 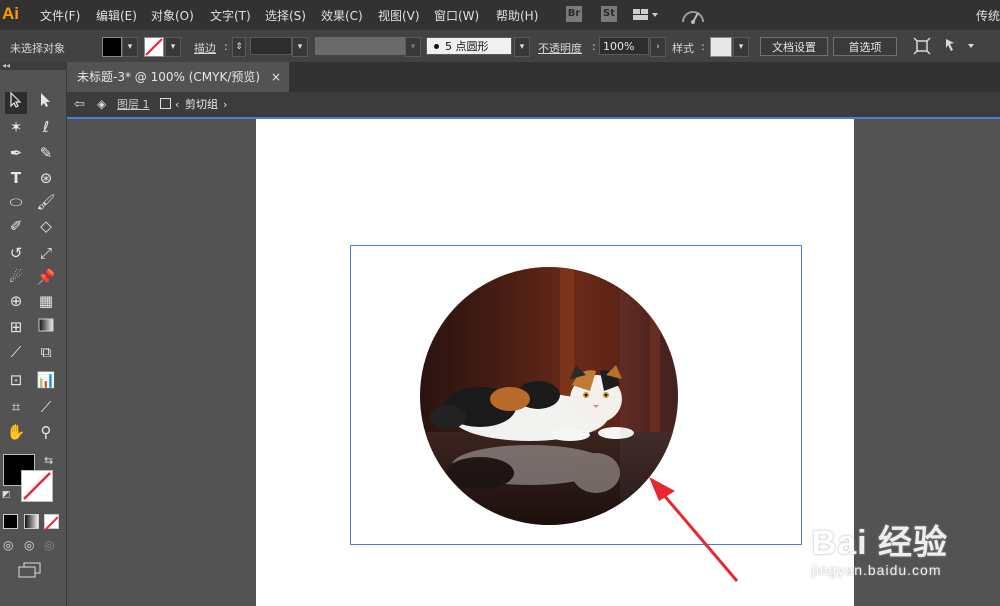 What do you see at coordinates (271, 46) in the screenshot?
I see `stroke-weight-input` at bounding box center [271, 46].